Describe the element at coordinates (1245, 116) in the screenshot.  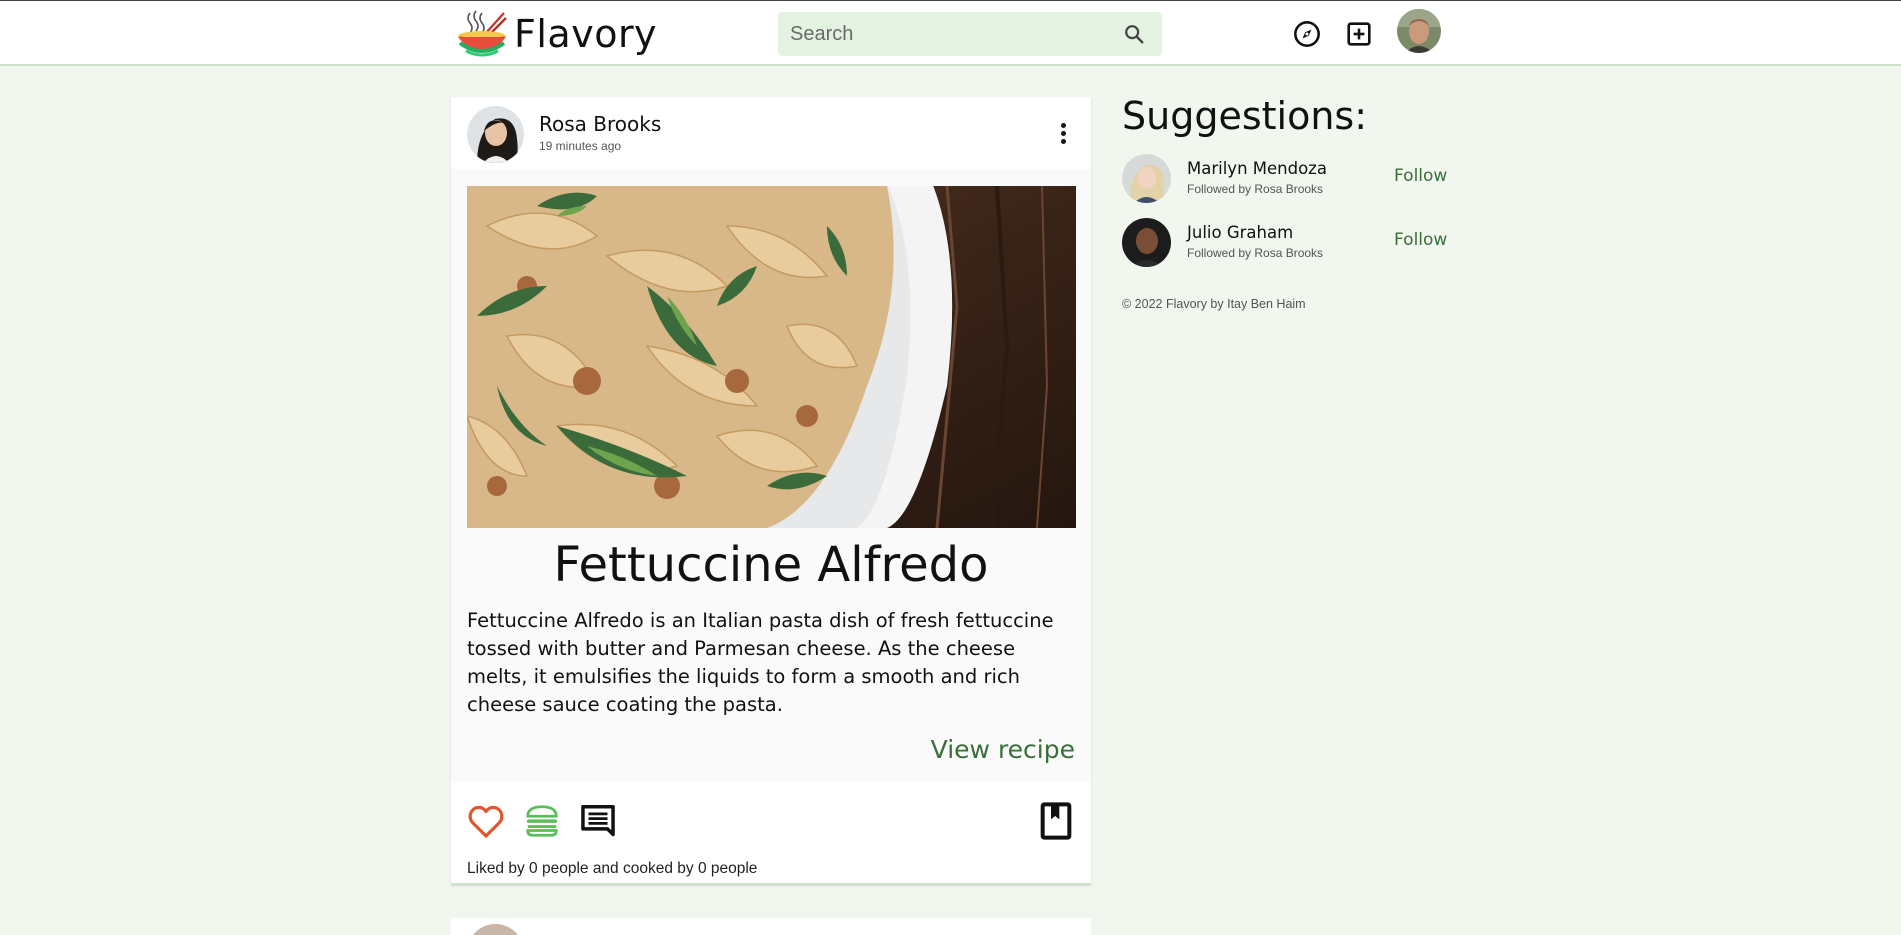
I see `suggestions-title: Suggestions:` at that location.